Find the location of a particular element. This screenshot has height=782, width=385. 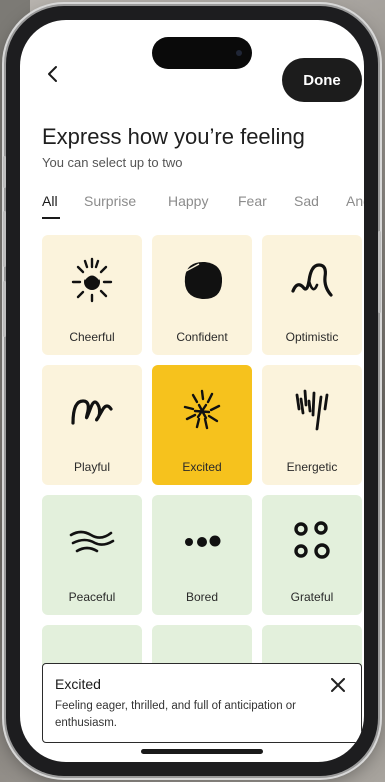

feeling-card-bored: Bored is located at coordinates (202, 555).